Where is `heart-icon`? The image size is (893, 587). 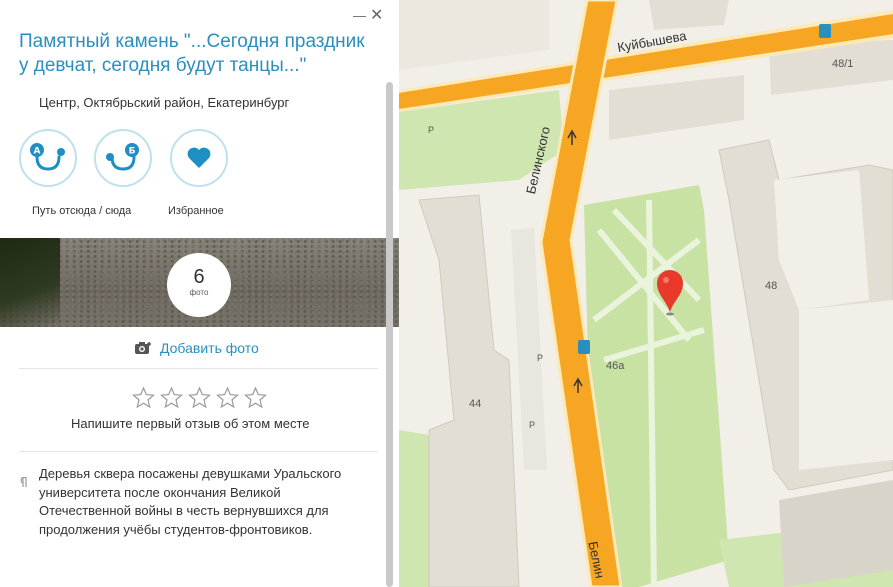
heart-icon is located at coordinates (199, 157).